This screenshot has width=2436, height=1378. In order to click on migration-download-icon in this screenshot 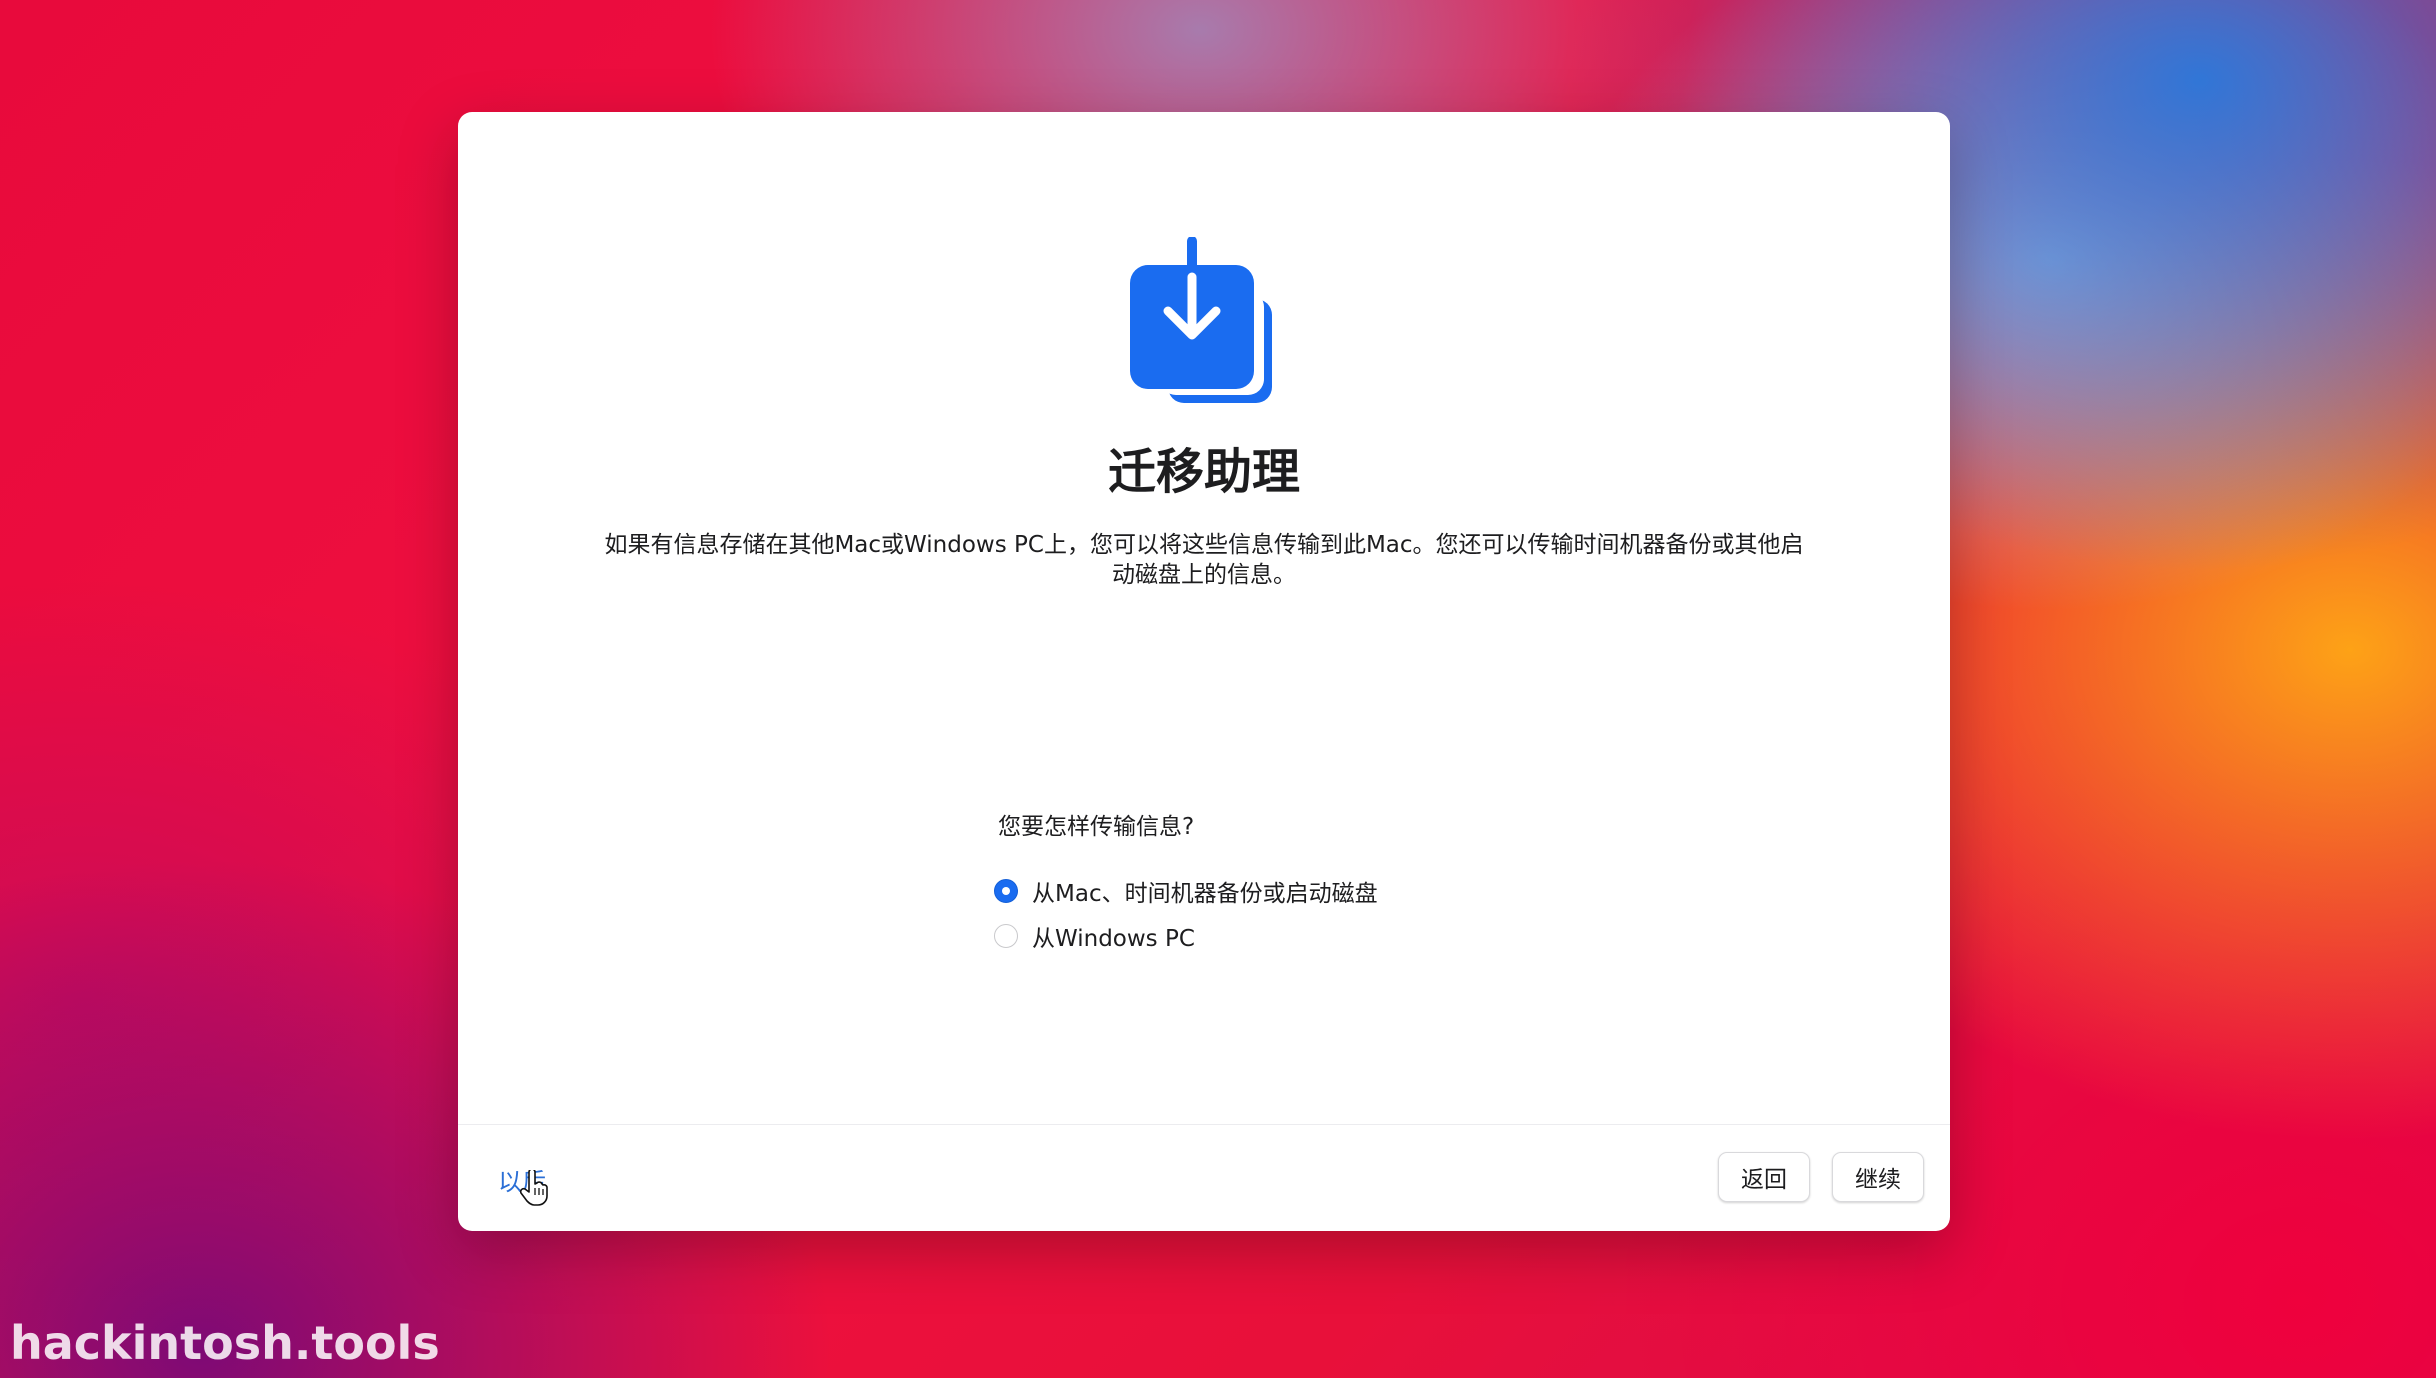, I will do `click(1201, 320)`.